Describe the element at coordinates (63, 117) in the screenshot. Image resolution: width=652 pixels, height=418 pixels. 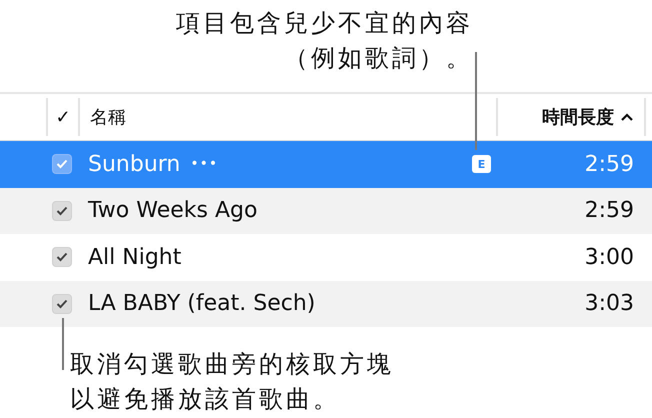
I see `column-header: ✓` at that location.